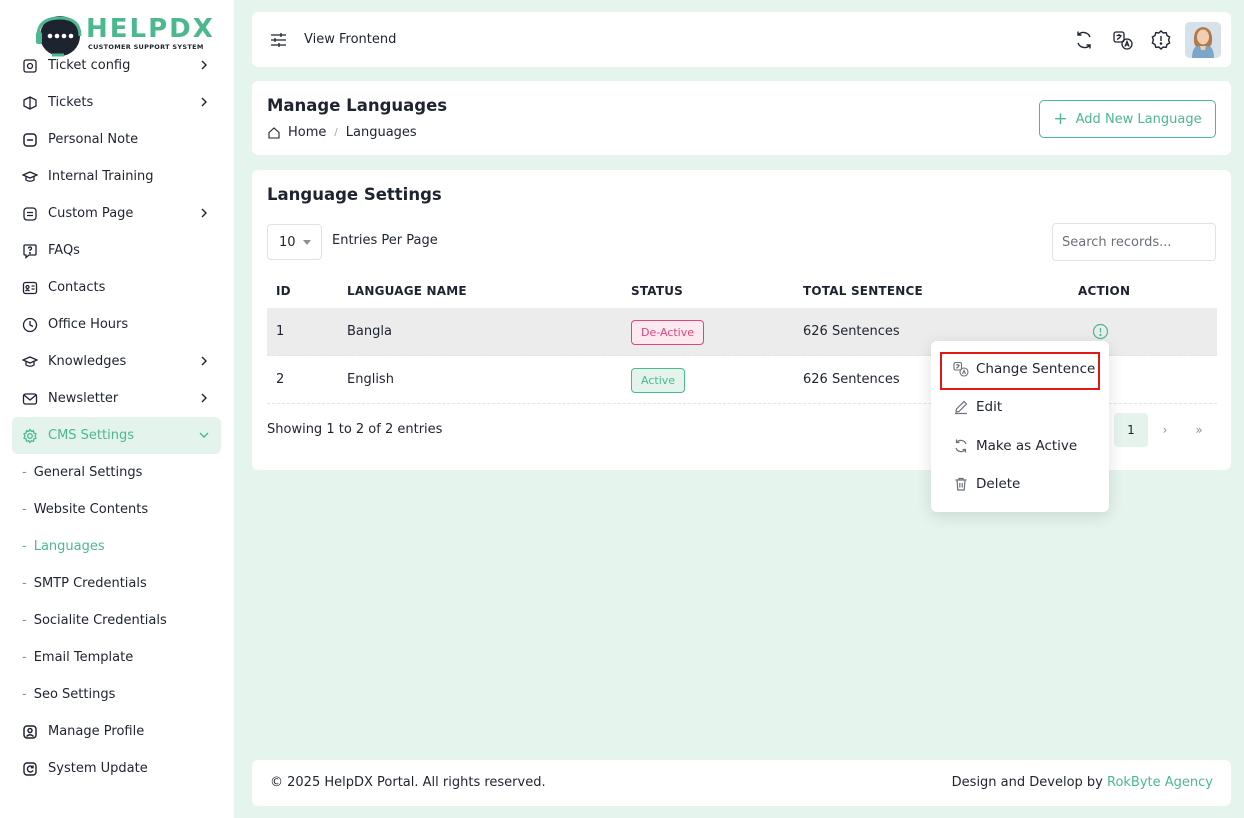 The width and height of the screenshot is (1244, 818). I want to click on sidebar-subitem-website-contents: - Website Contents, so click(116, 509).